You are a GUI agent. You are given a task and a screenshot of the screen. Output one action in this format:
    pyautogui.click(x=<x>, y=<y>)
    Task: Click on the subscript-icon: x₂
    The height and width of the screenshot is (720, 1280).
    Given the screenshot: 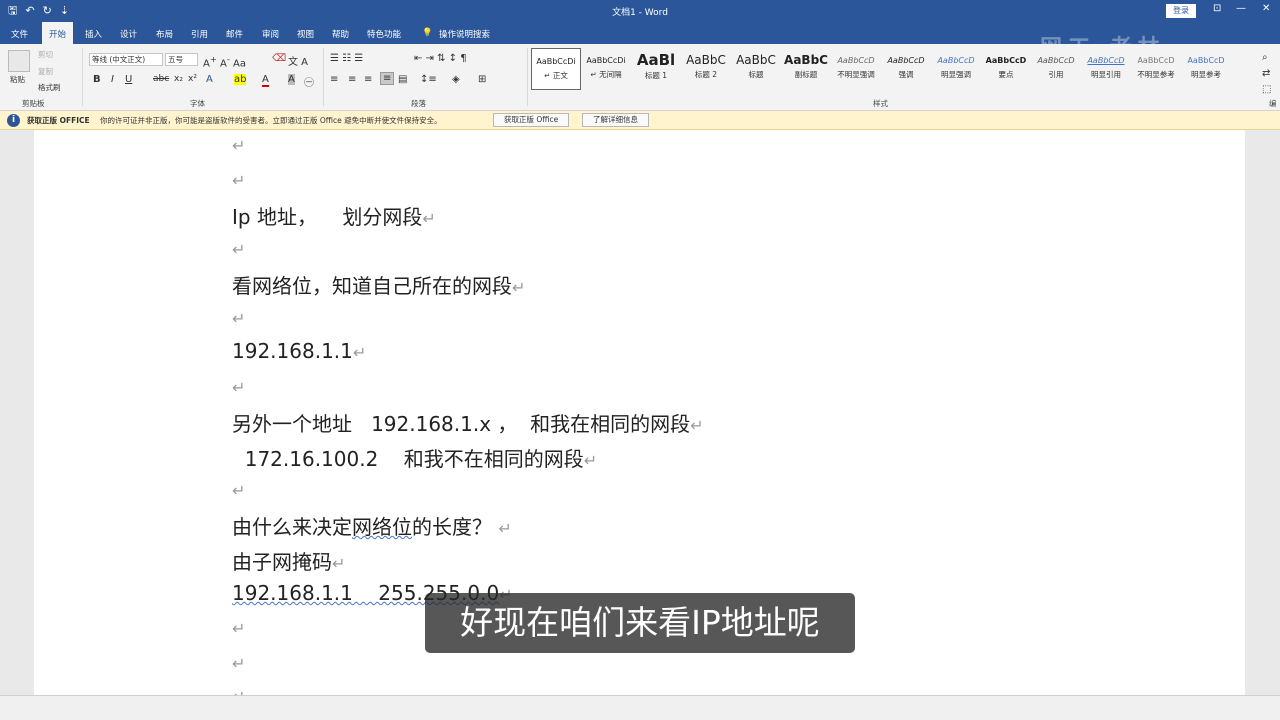 What is the action you would take?
    pyautogui.click(x=178, y=79)
    